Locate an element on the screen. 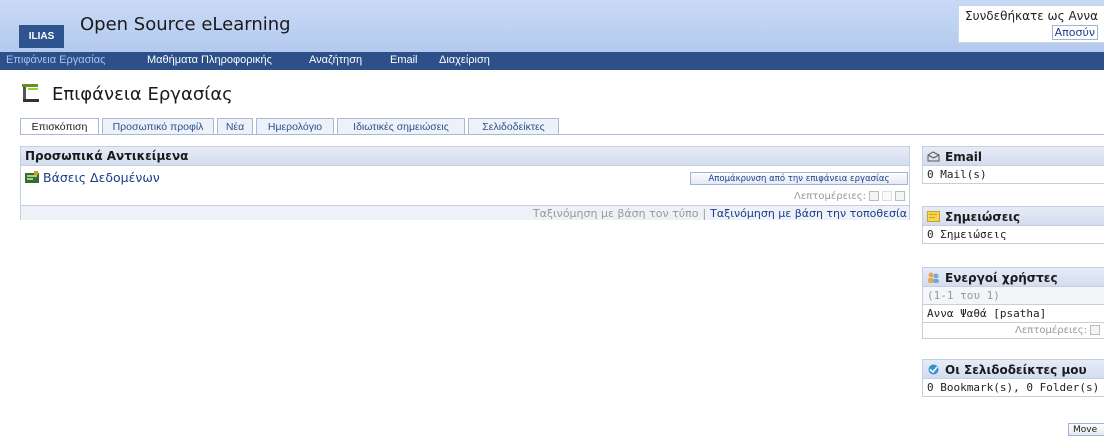 This screenshot has height=437, width=1104. details-row: Λεπτομέρειες: is located at coordinates (849, 196).